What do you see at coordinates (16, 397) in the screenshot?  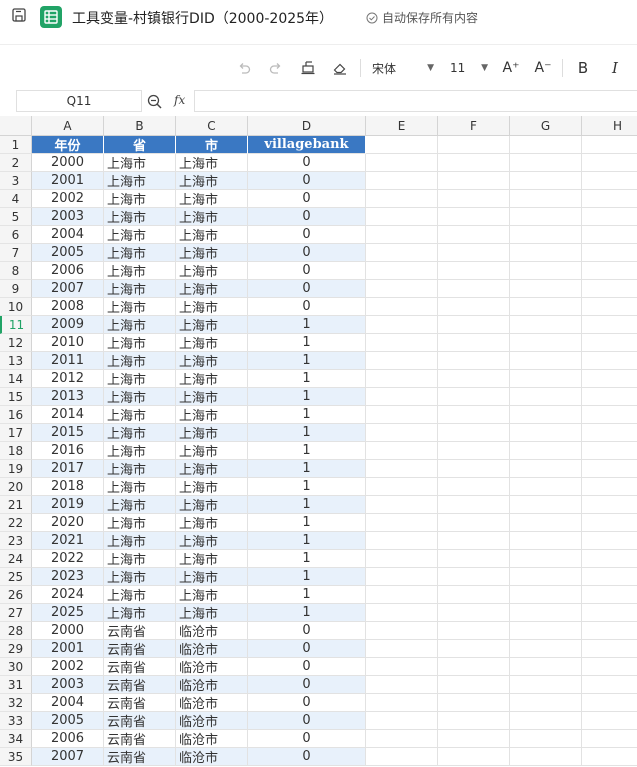 I see `row-number: 15` at bounding box center [16, 397].